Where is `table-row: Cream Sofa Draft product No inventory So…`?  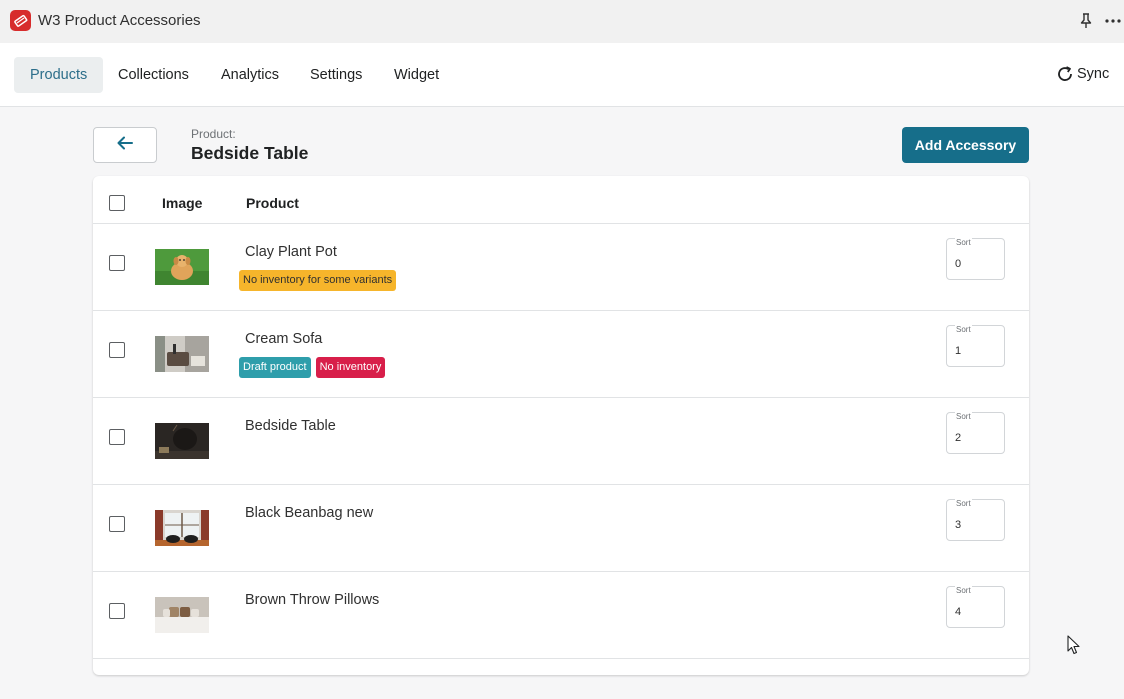
table-row: Cream Sofa Draft product No inventory So… is located at coordinates (561, 354).